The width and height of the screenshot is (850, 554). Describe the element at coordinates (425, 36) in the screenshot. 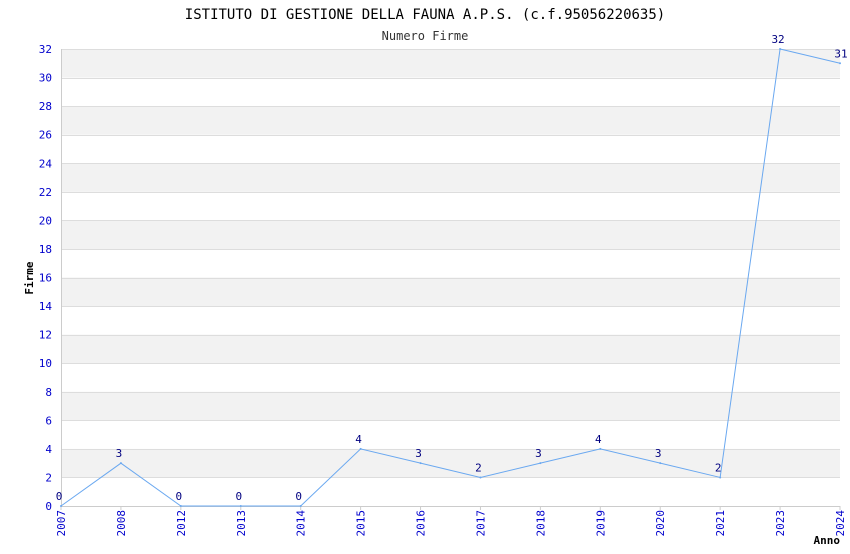

I see `chart-subtitle: Numero Firme` at that location.